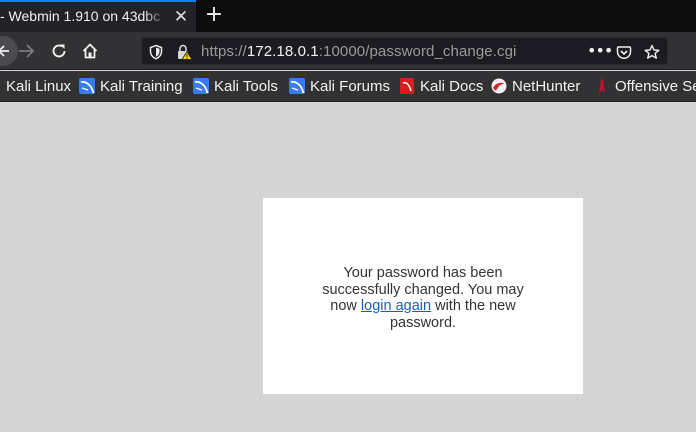  Describe the element at coordinates (246, 86) in the screenshot. I see `bookmark-label: Kali Tools` at that location.